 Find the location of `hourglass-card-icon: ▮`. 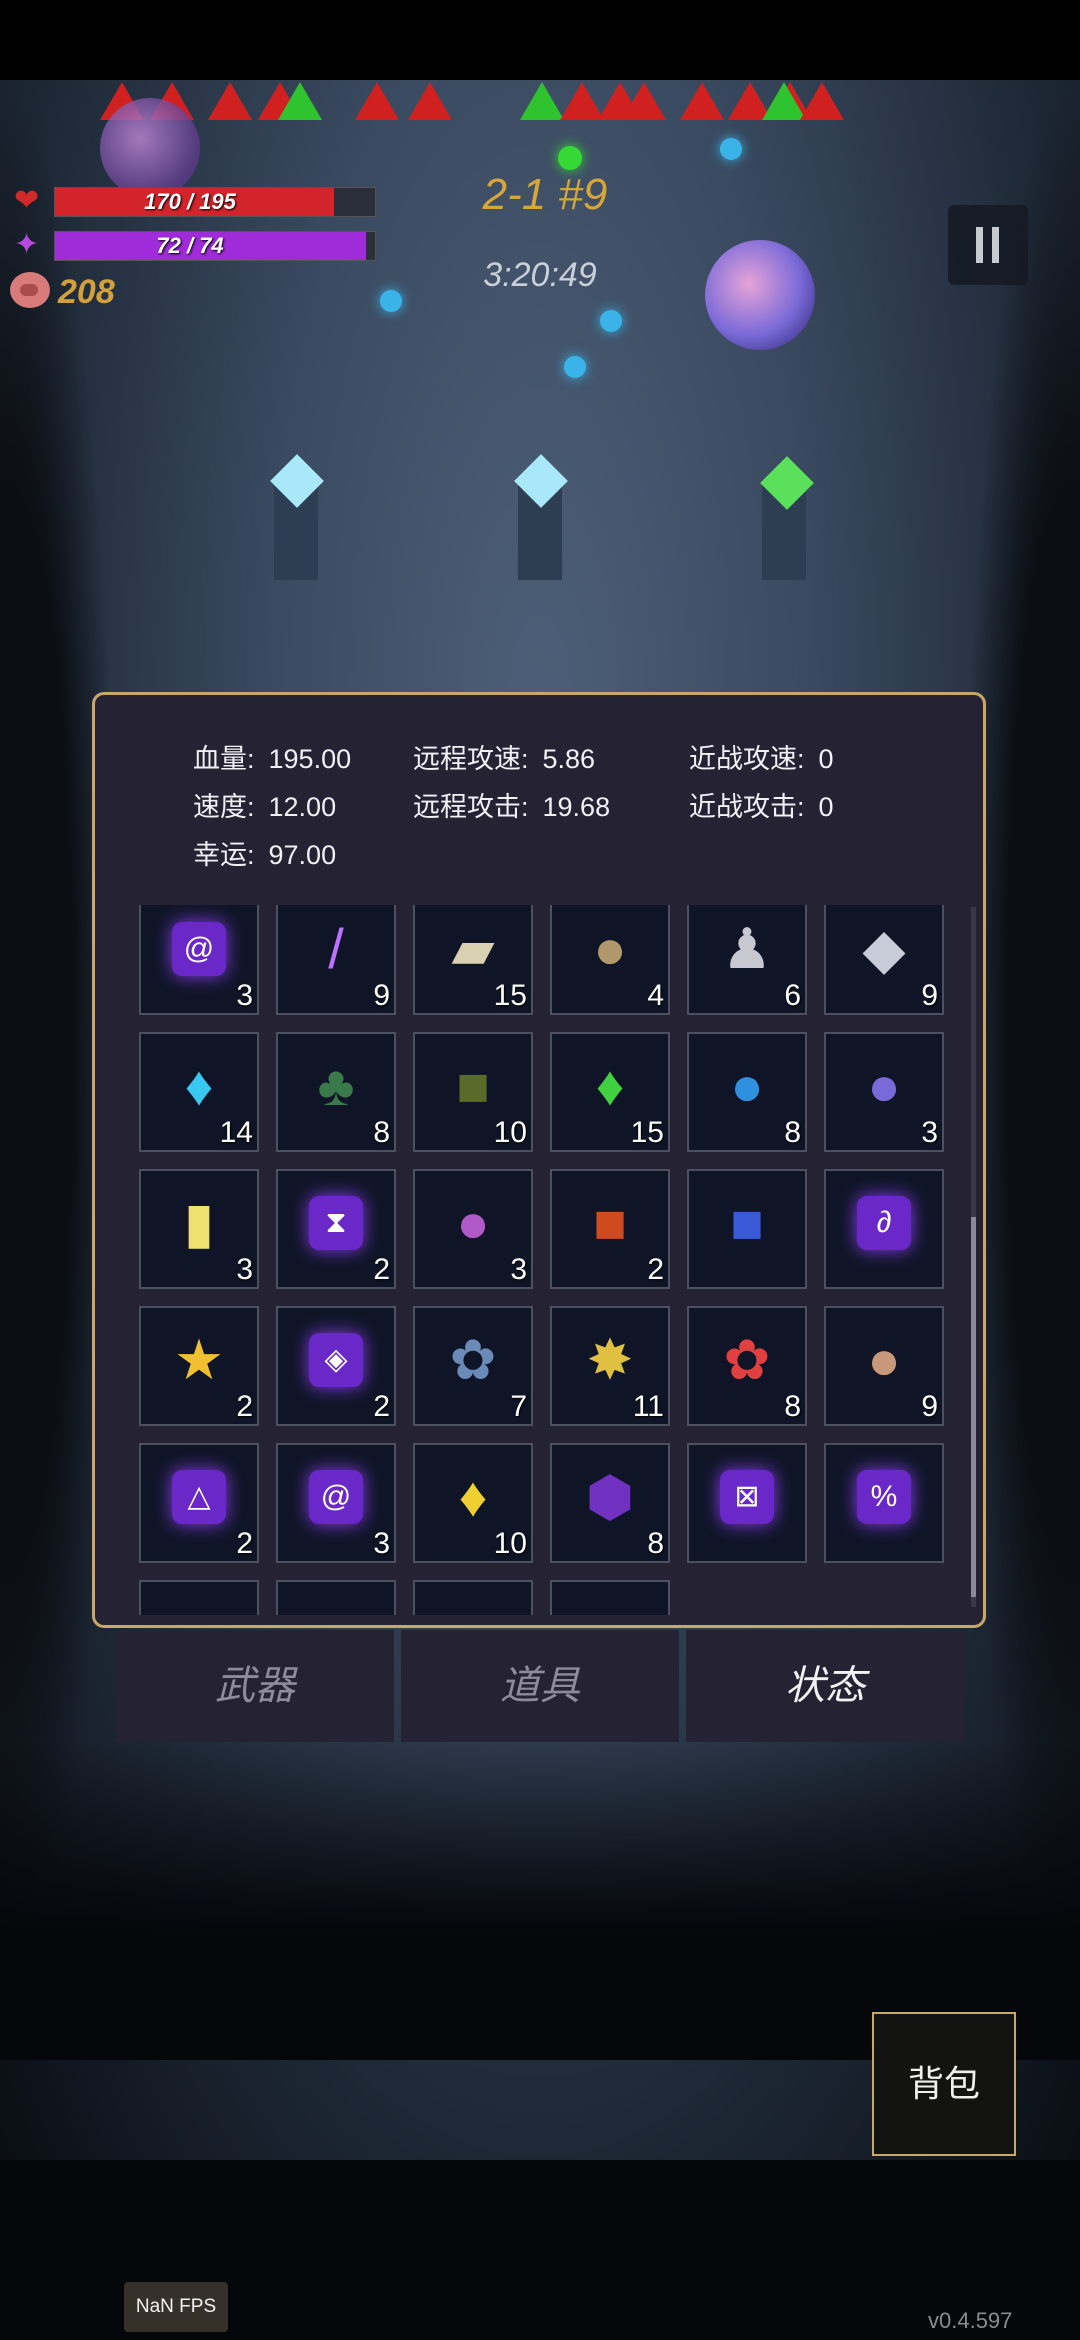

hourglass-card-icon: ▮ is located at coordinates (199, 1223).